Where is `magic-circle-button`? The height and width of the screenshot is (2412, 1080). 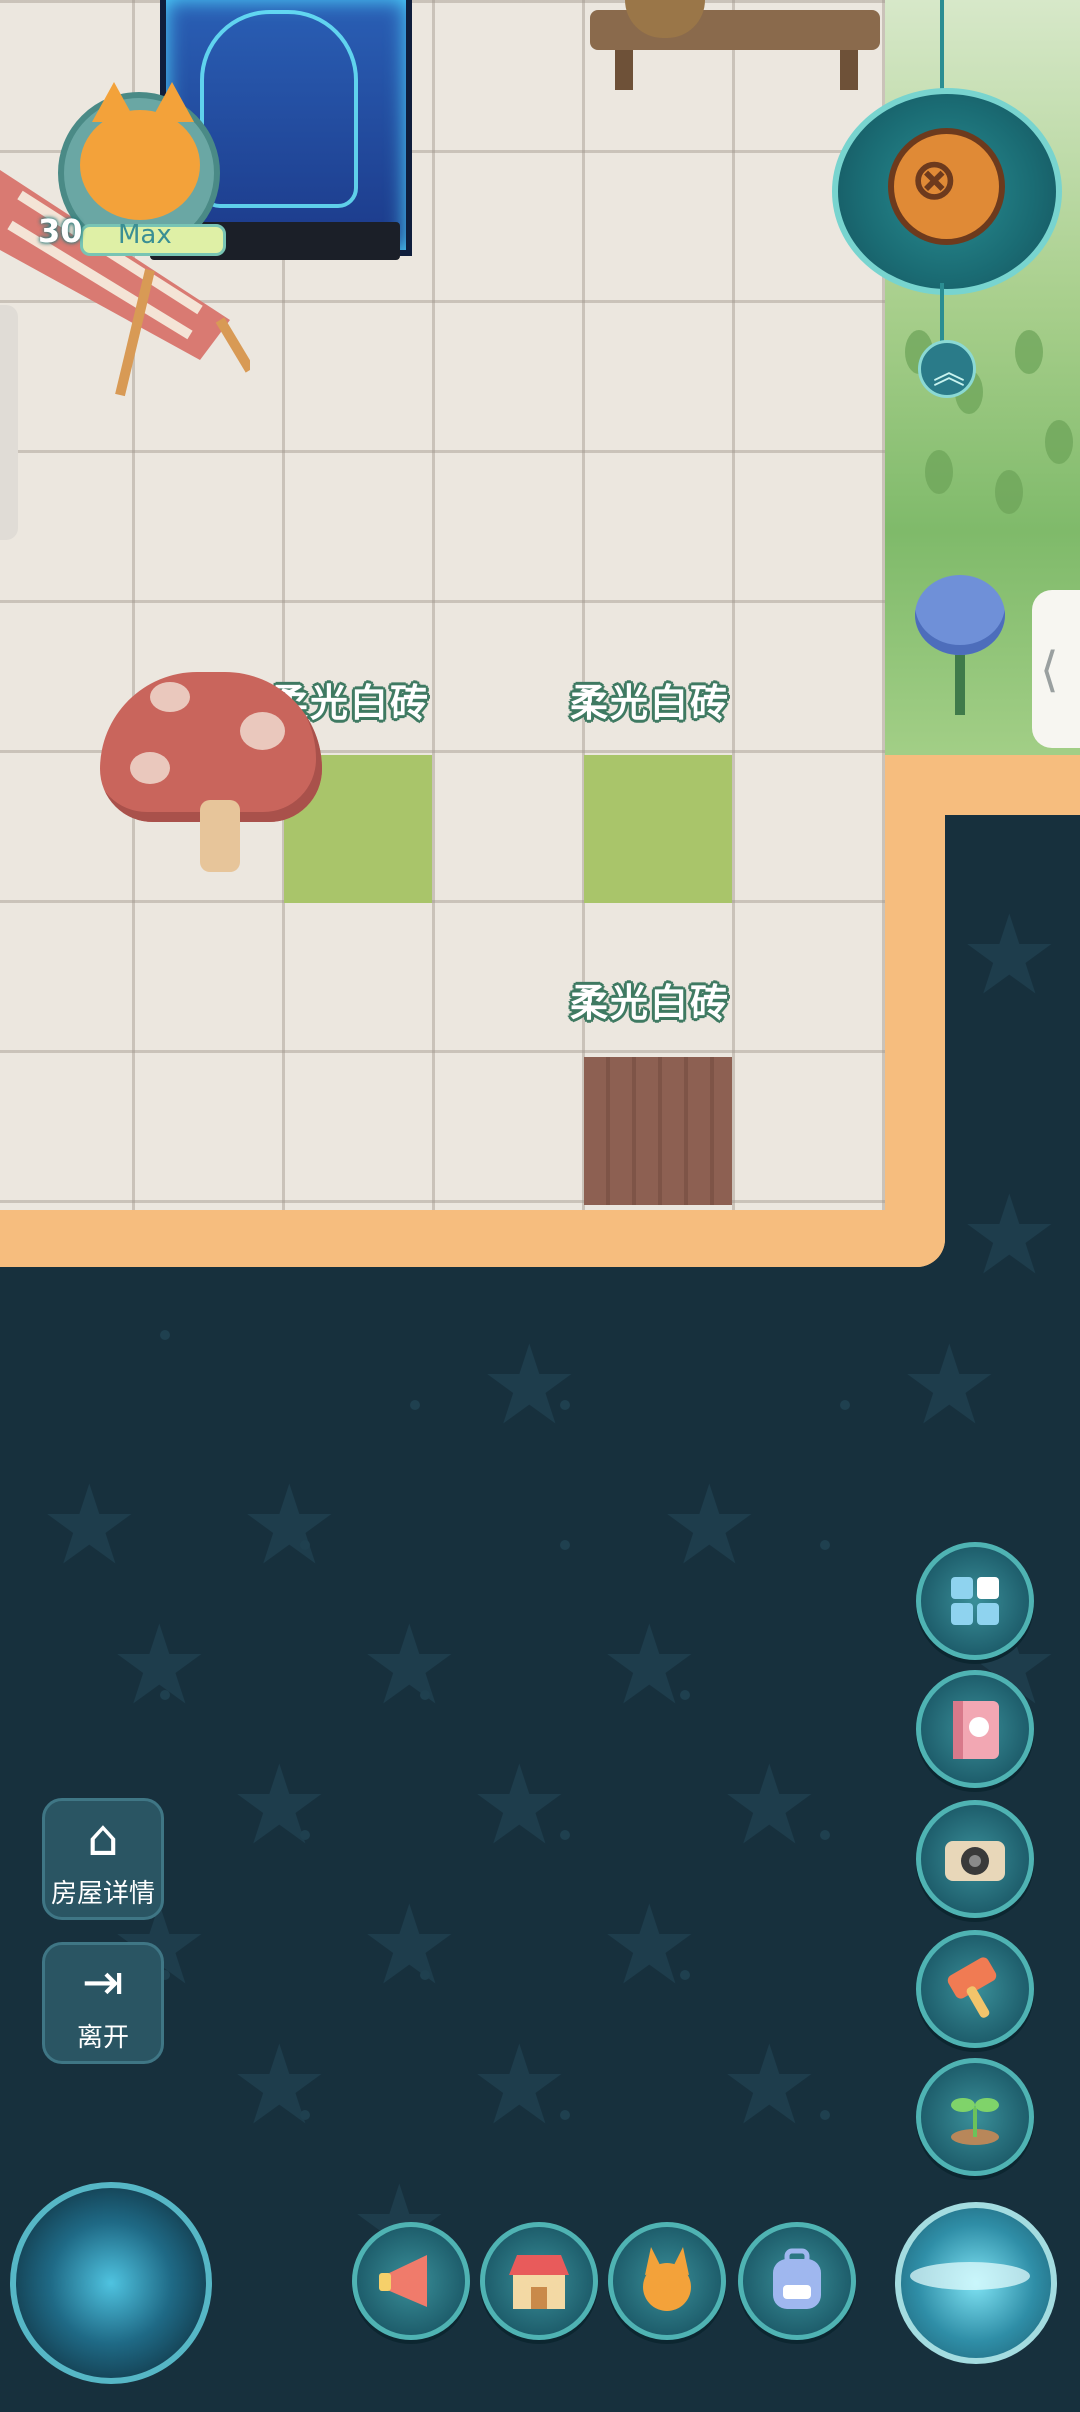
magic-circle-button is located at coordinates (111, 2283).